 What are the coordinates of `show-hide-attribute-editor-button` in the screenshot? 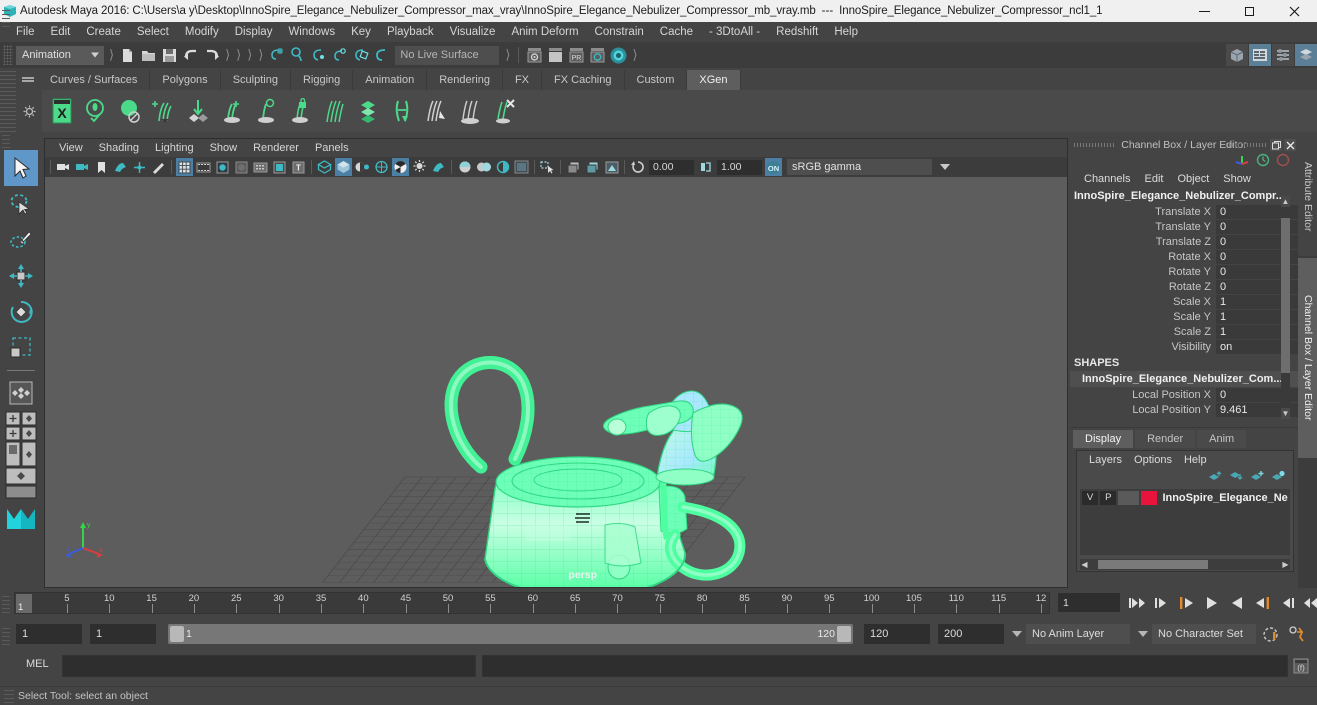 It's located at (1260, 55).